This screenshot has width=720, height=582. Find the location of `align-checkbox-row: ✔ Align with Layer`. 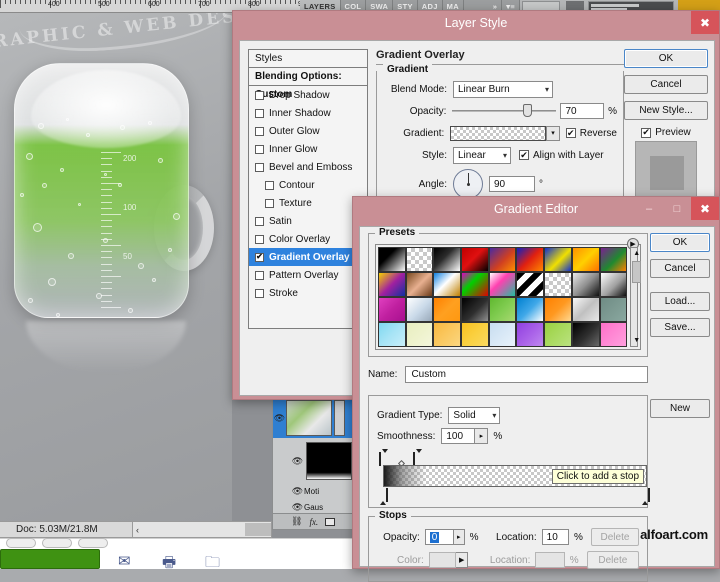

align-checkbox-row: ✔ Align with Layer is located at coordinates (561, 155).